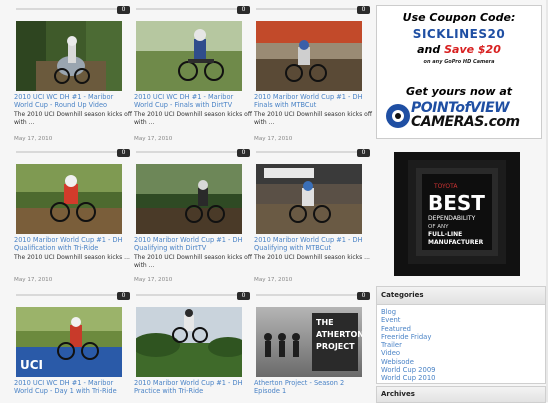 The image size is (548, 403). What do you see at coordinates (438, 227) in the screenshot?
I see `toyota-sub2: OF ANY` at bounding box center [438, 227].